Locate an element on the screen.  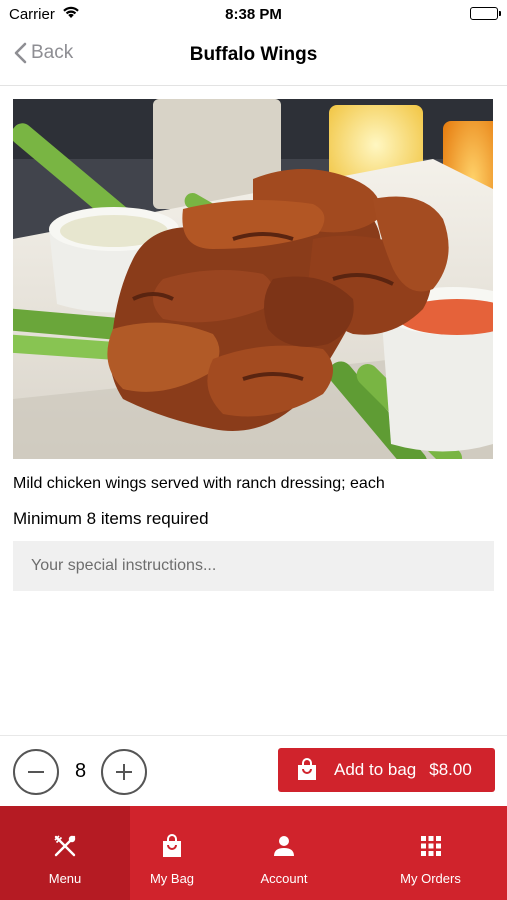
add-to-bag-button: Add to bag $8.00 is located at coordinates (386, 770).